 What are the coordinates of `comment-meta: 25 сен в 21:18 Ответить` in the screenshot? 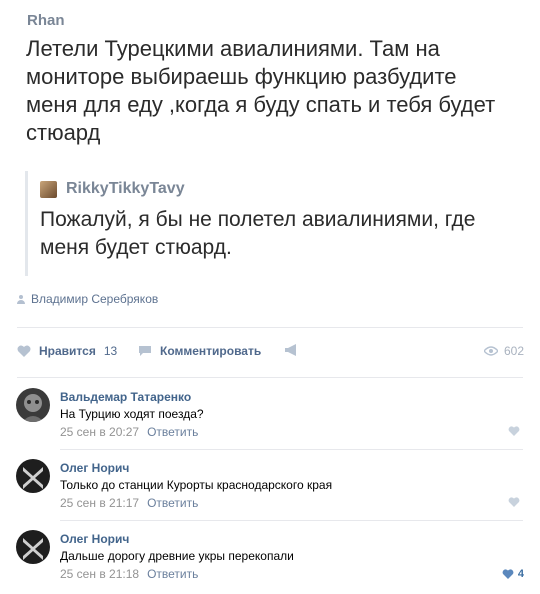 It's located at (129, 574).